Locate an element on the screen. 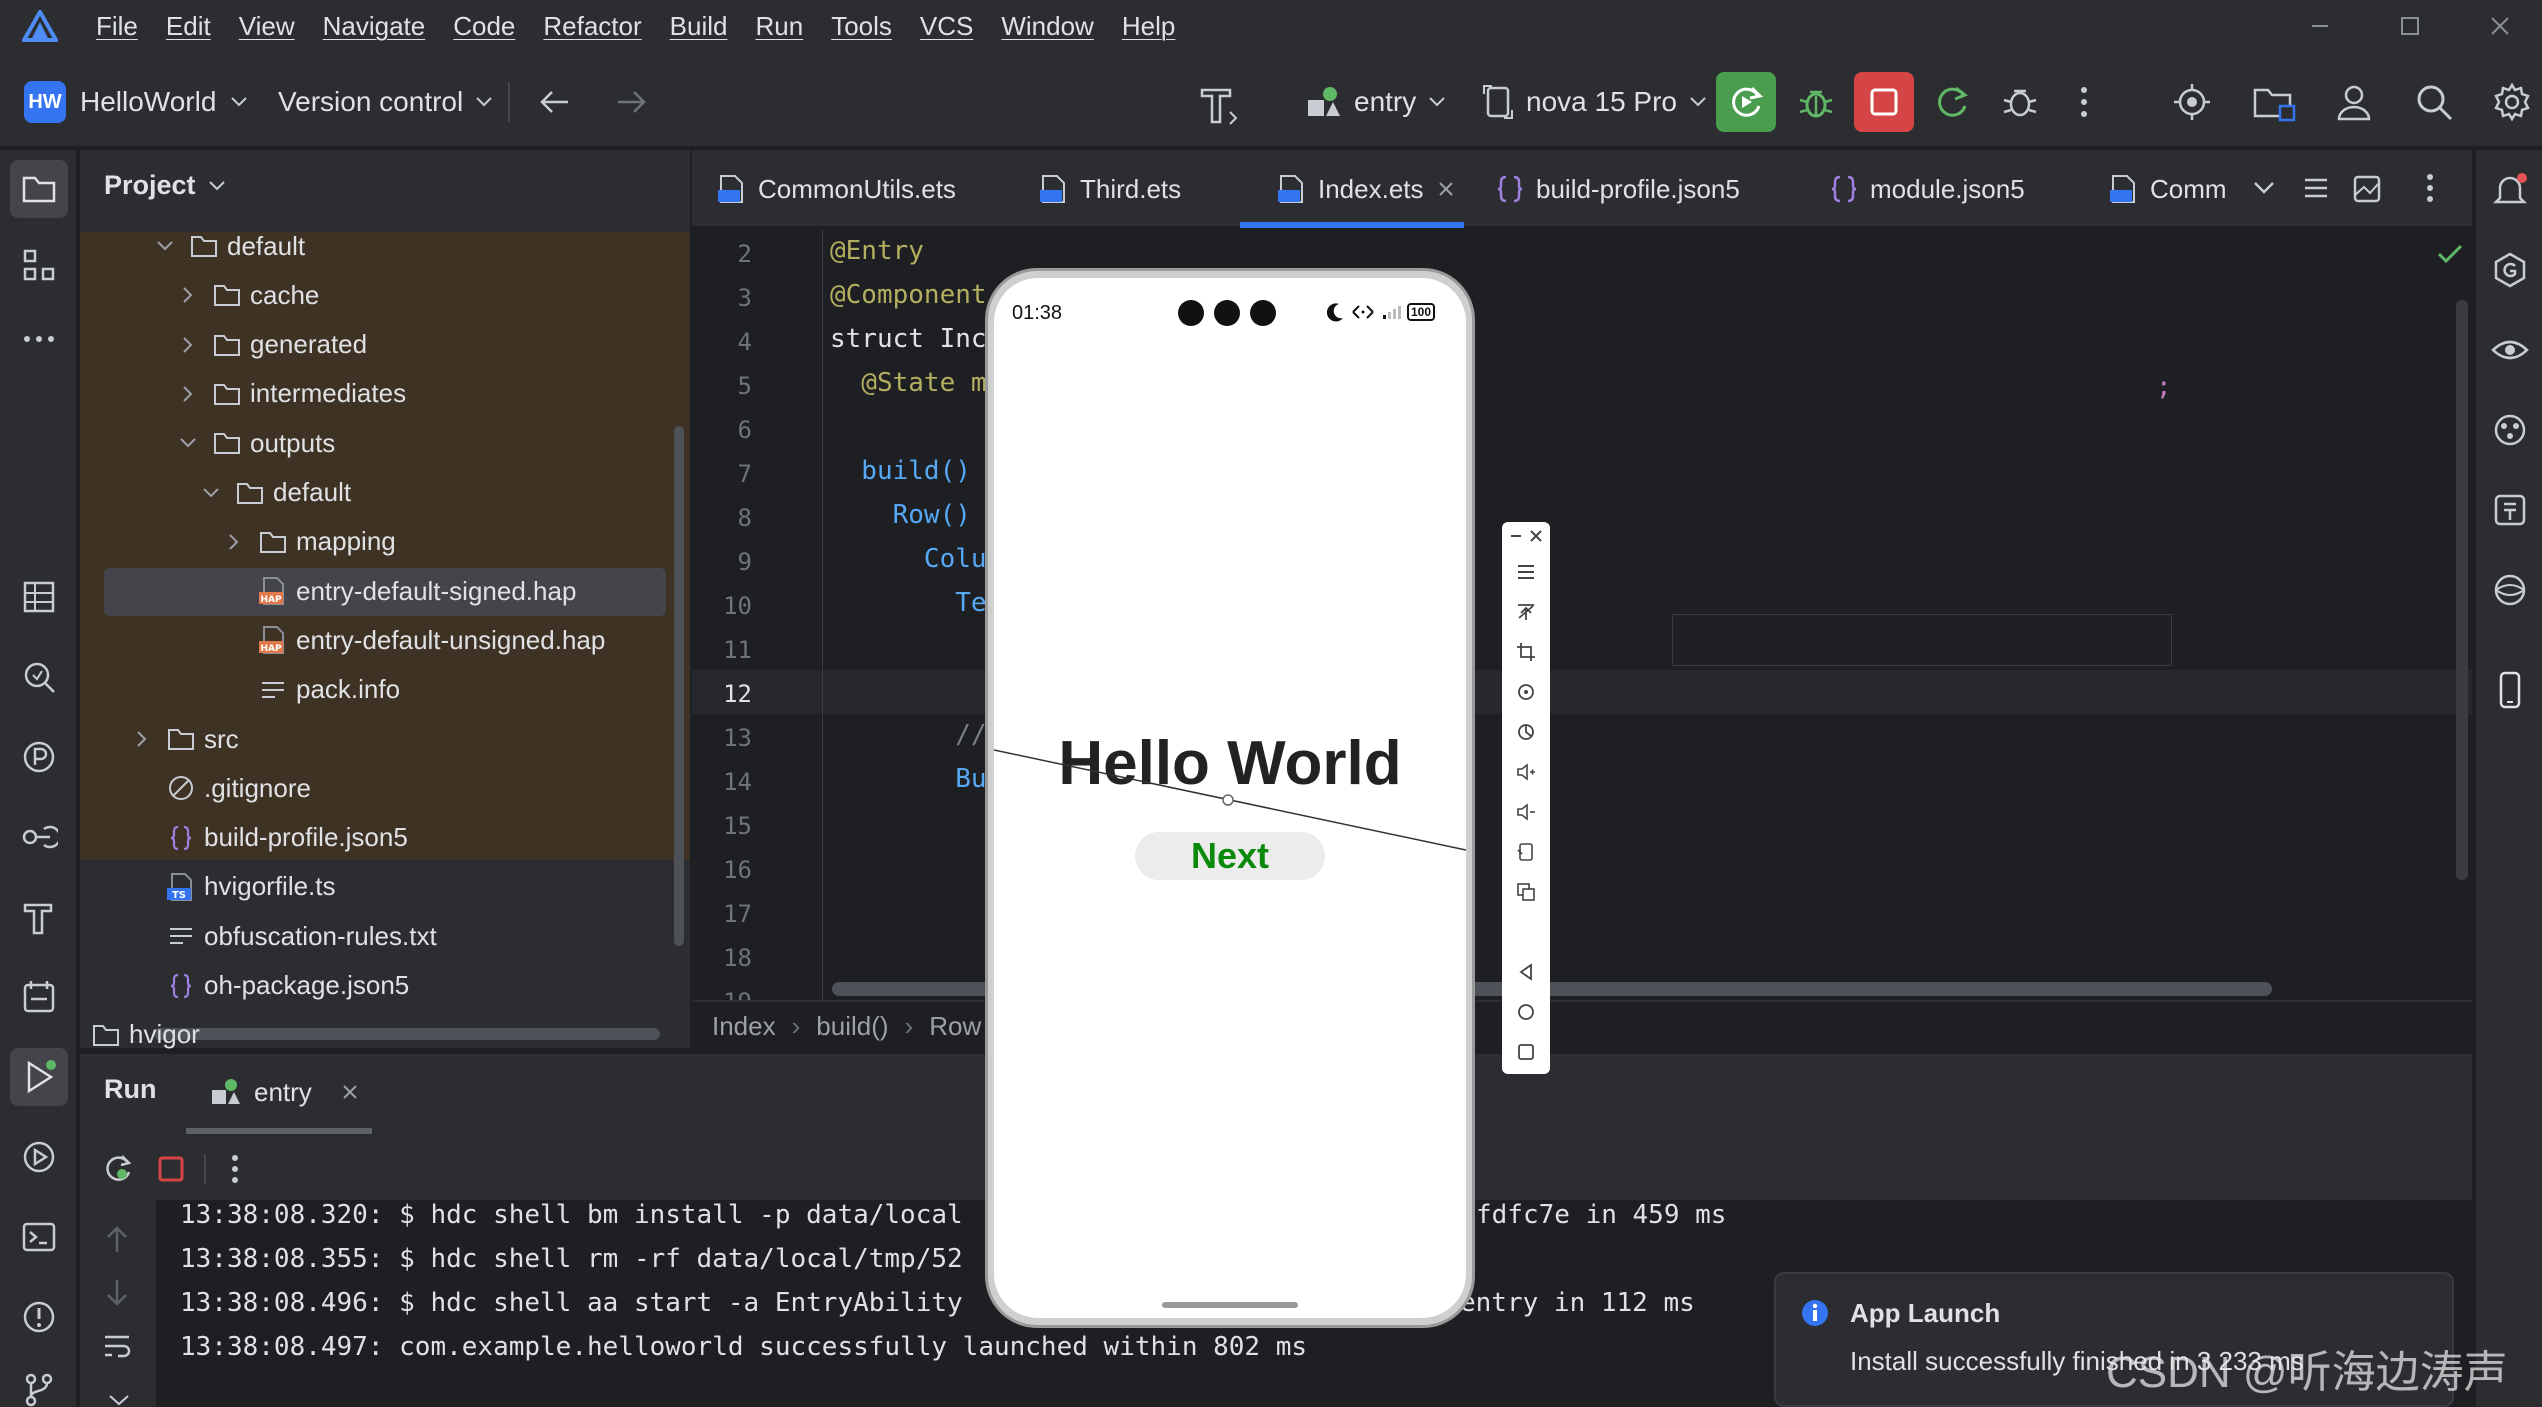 This screenshot has width=2542, height=1407. breadcrumb-item: Row is located at coordinates (955, 1026).